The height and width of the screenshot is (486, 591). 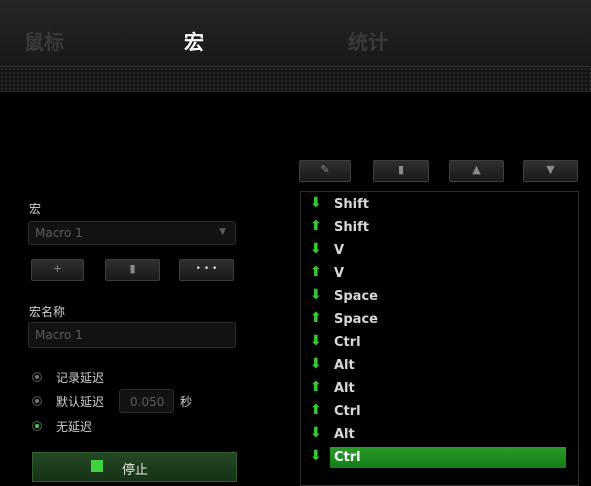 I want to click on delete-macro-button: ▮, so click(x=132, y=270).